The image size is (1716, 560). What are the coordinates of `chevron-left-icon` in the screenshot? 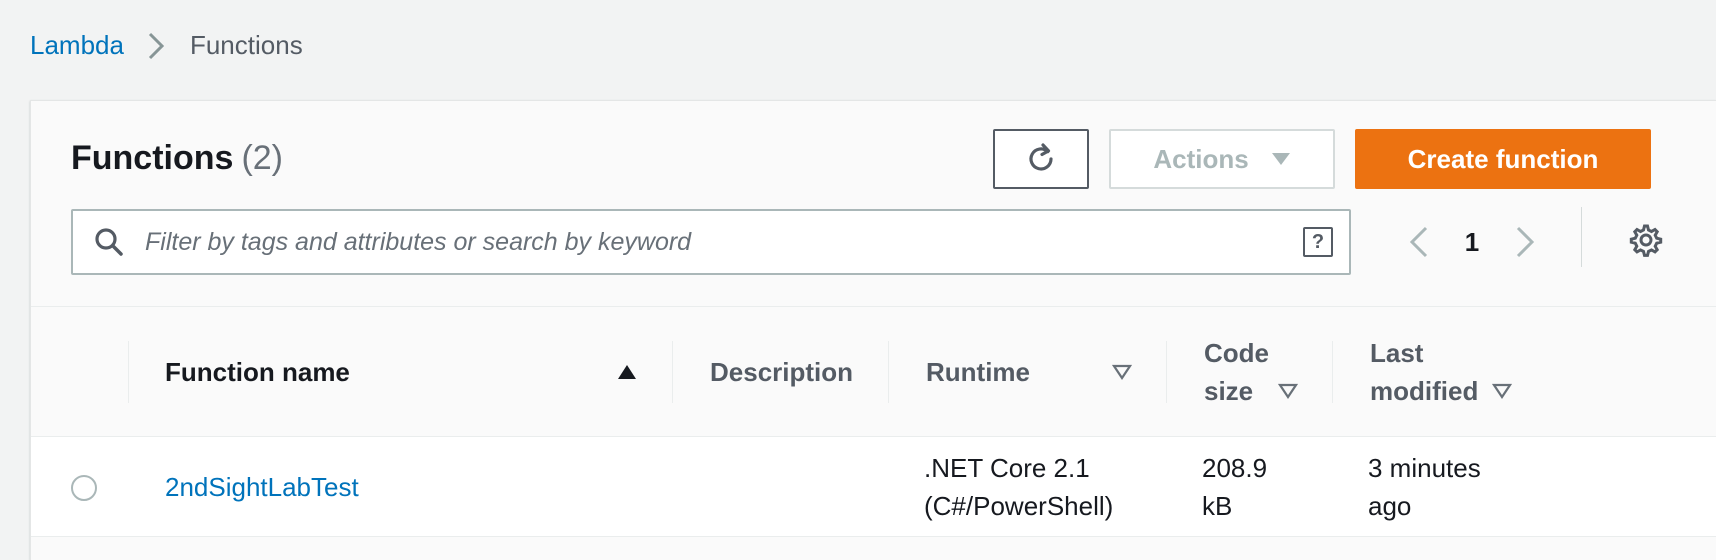 It's located at (1419, 242).